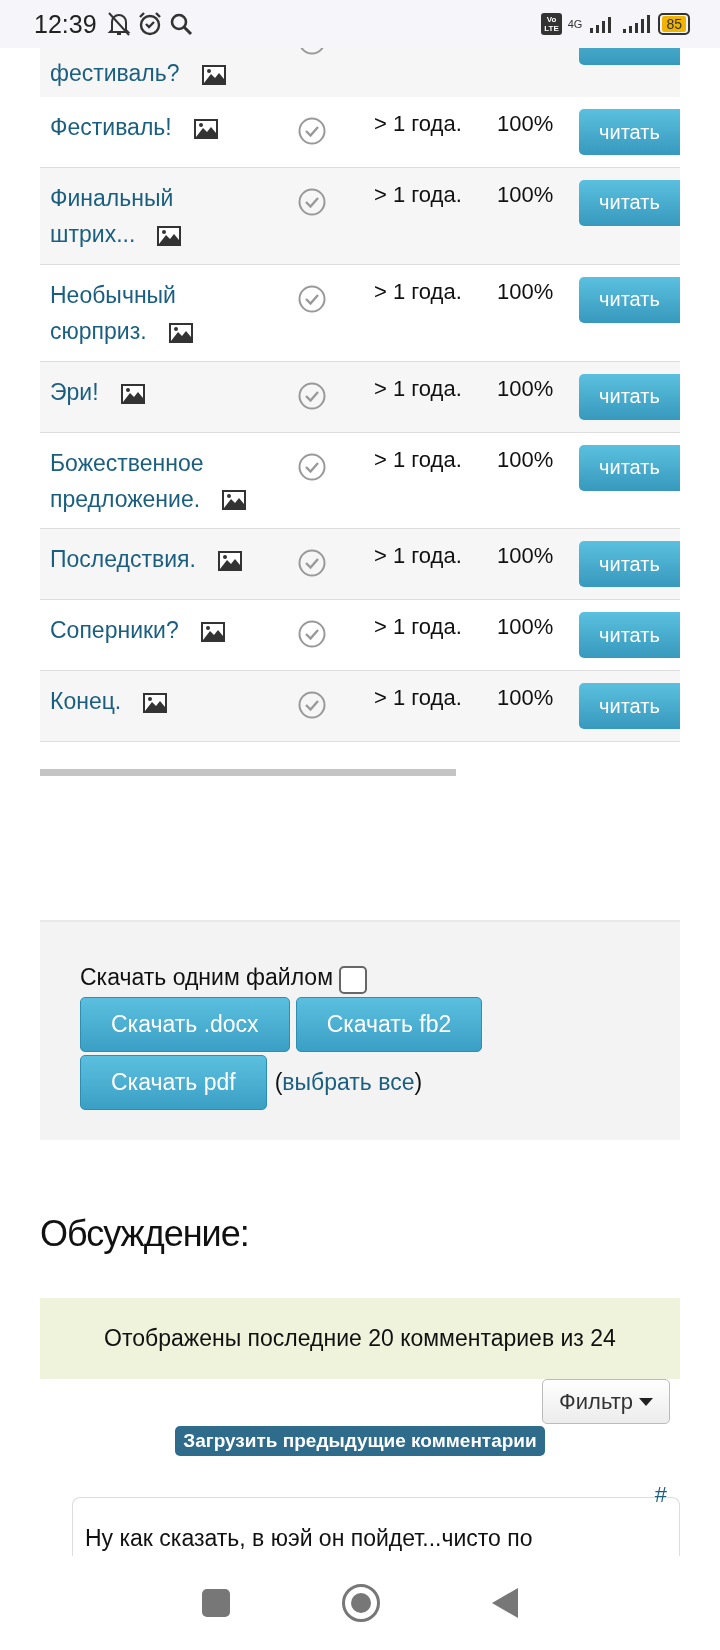 Image resolution: width=720 pixels, height=1650 pixels. I want to click on chapter-title-link: Необычный сюрприз., so click(150, 312).